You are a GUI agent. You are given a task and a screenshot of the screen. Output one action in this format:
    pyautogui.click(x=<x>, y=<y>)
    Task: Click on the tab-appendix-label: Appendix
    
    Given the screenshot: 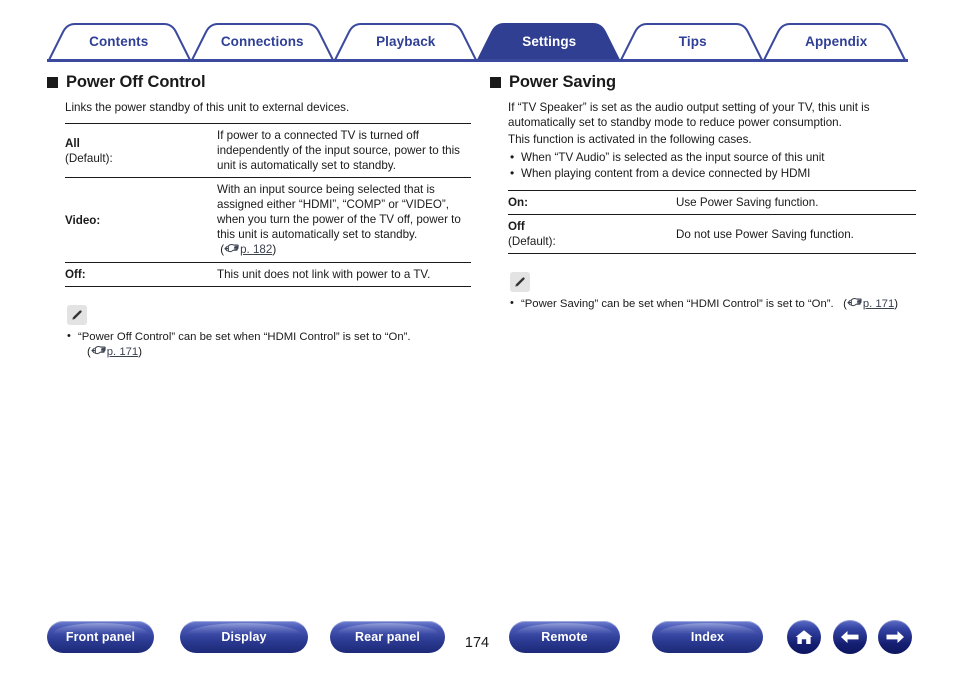 What is the action you would take?
    pyautogui.click(x=836, y=41)
    